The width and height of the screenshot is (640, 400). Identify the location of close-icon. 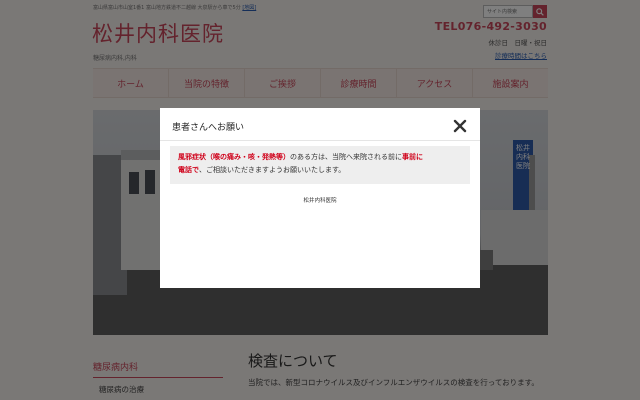
(460, 126).